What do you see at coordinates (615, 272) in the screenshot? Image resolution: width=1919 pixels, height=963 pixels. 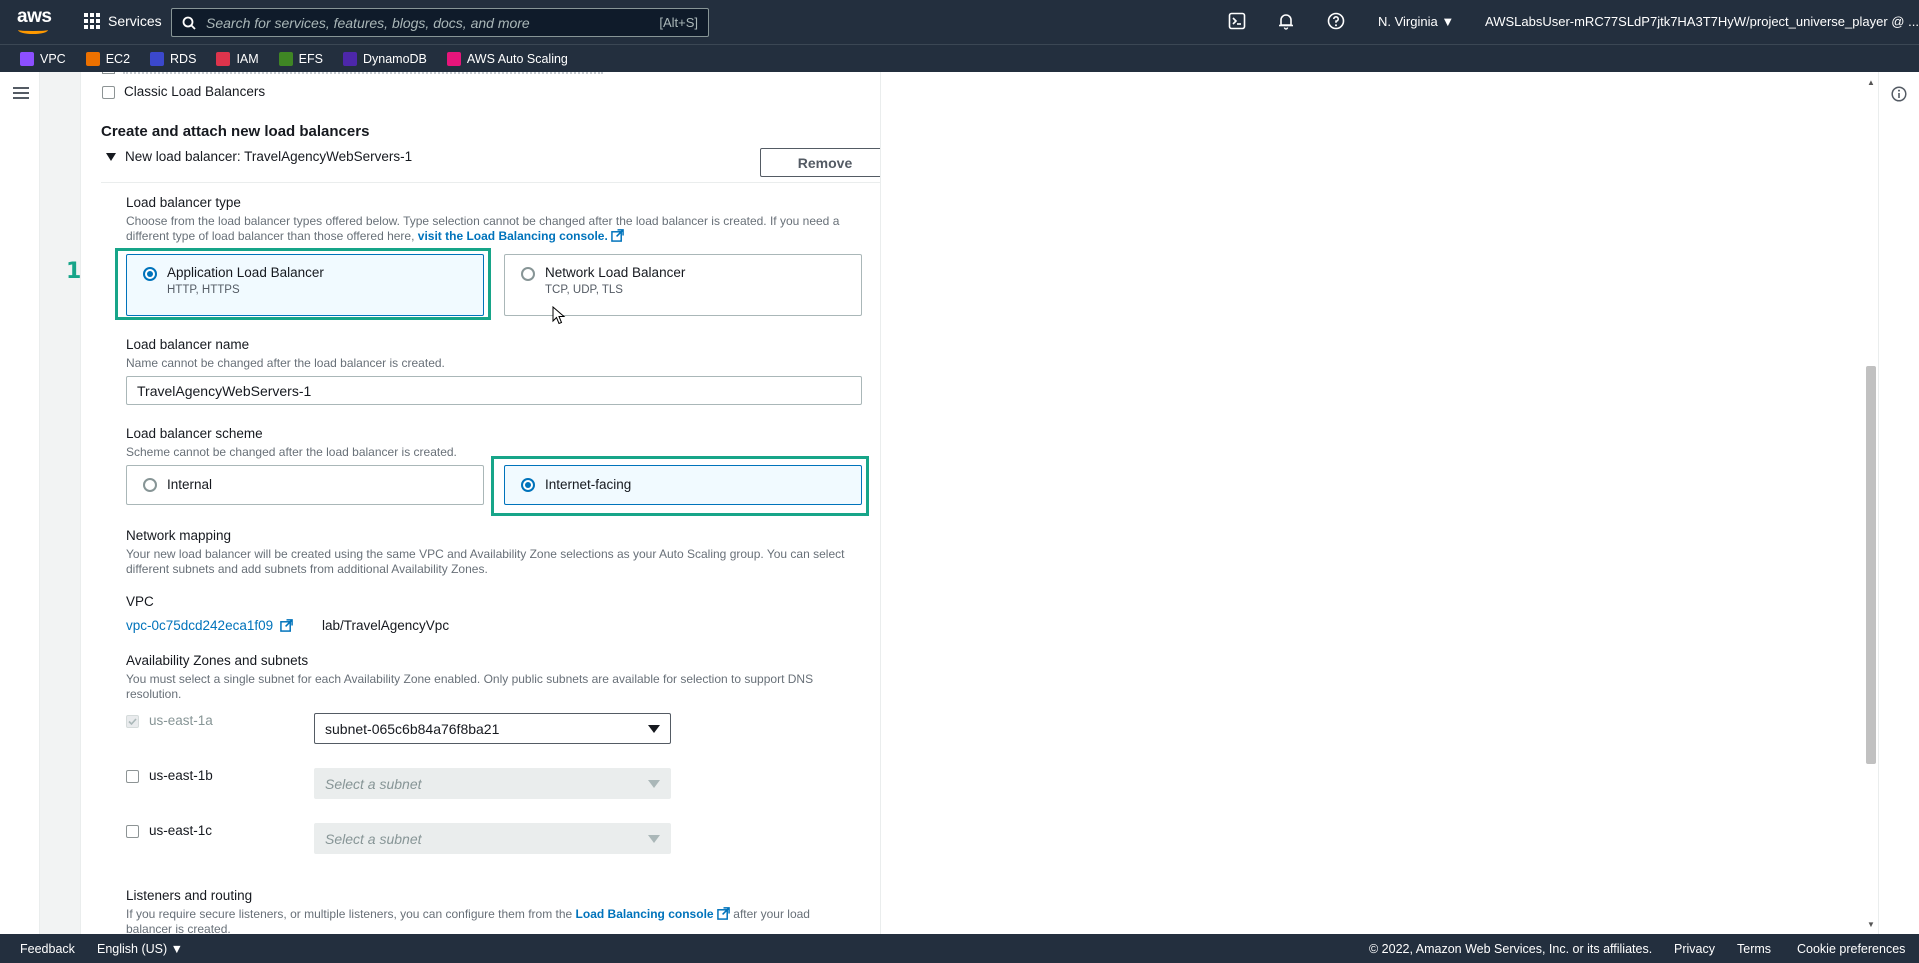 I see `nlb-title: Network Load Balancer` at bounding box center [615, 272].